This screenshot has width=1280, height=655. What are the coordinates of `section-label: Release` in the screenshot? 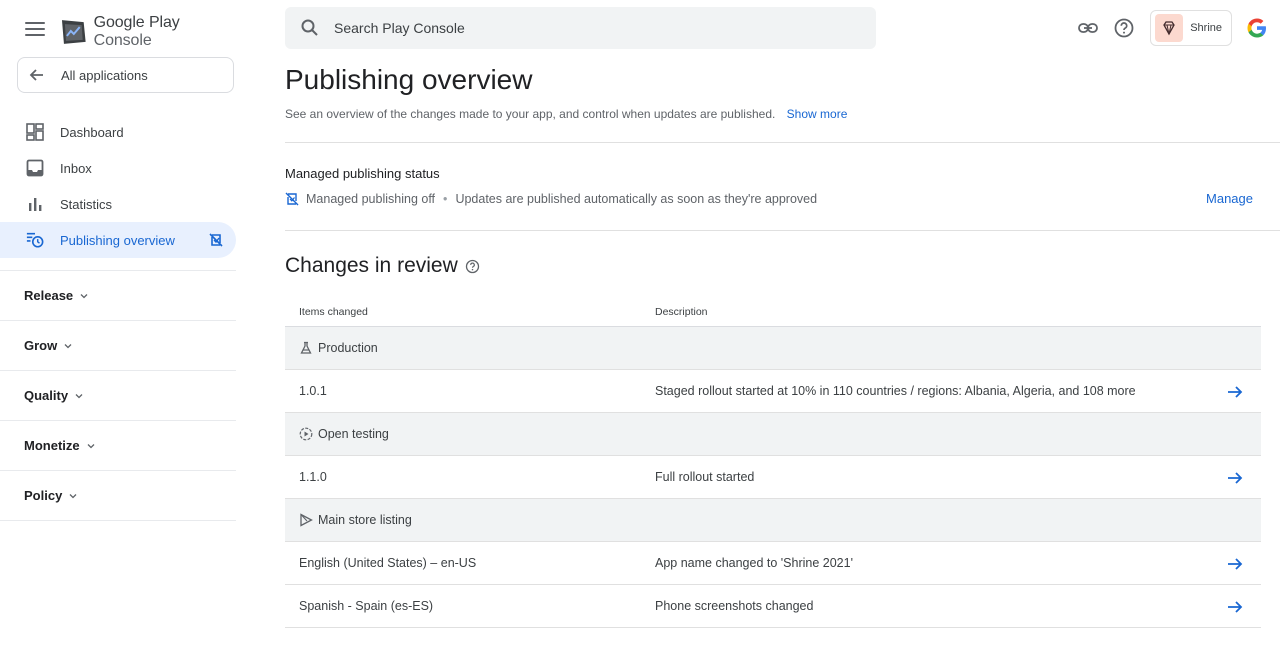 It's located at (49, 295).